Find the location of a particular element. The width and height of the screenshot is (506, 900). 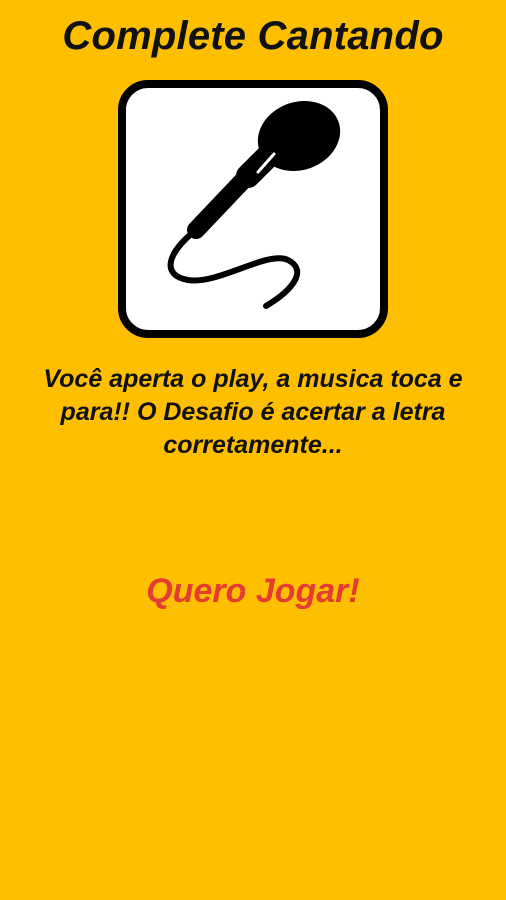

app-title: Complete Cantando is located at coordinates (253, 36).